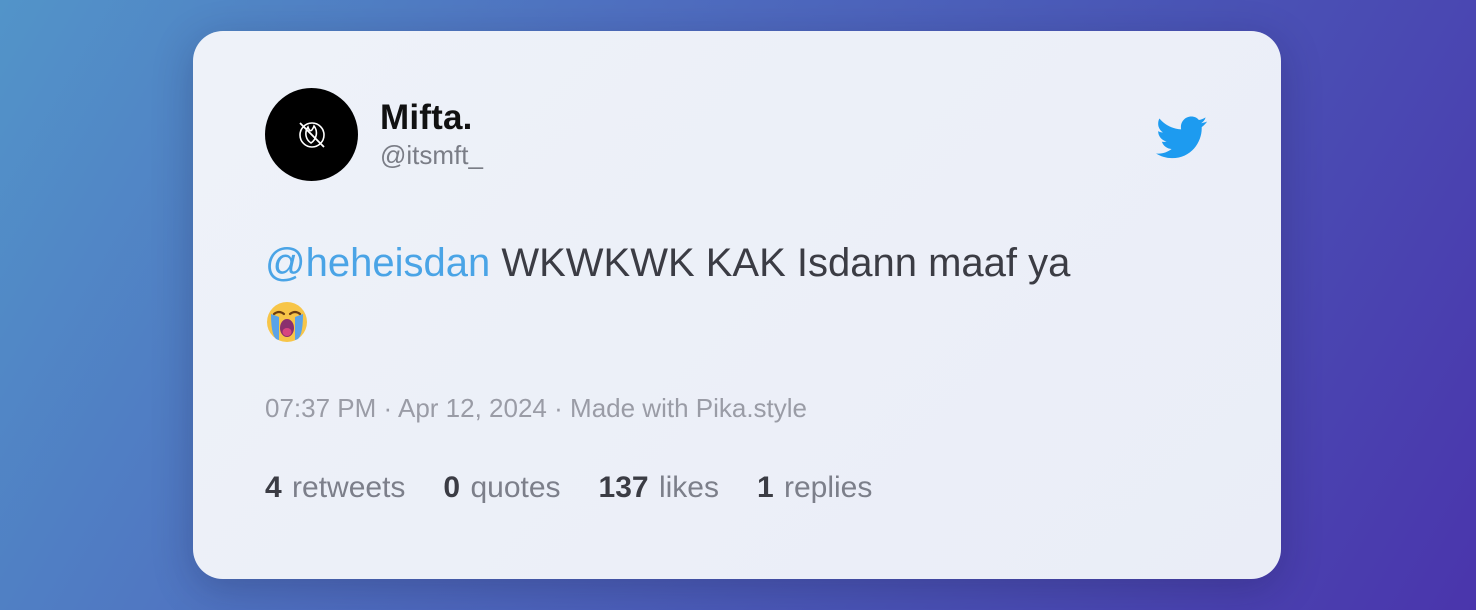 This screenshot has width=1476, height=610. Describe the element at coordinates (587, 488) in the screenshot. I see `tweet-stats: 4 retweets 0 quotes 137 likes 1 replies` at that location.